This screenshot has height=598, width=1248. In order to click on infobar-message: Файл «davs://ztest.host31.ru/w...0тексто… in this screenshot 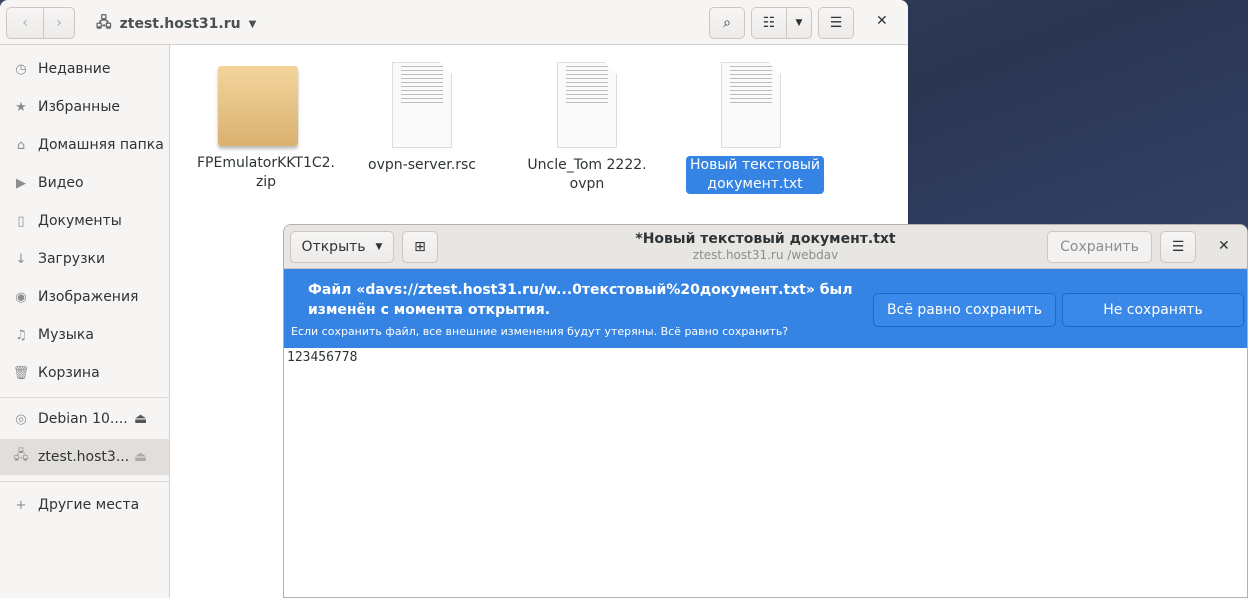, I will do `click(580, 300)`.